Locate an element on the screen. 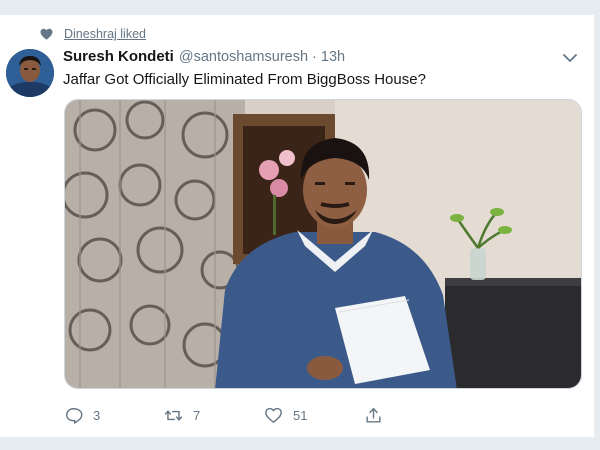 This screenshot has height=450, width=600. reply-count: 3 is located at coordinates (97, 415).